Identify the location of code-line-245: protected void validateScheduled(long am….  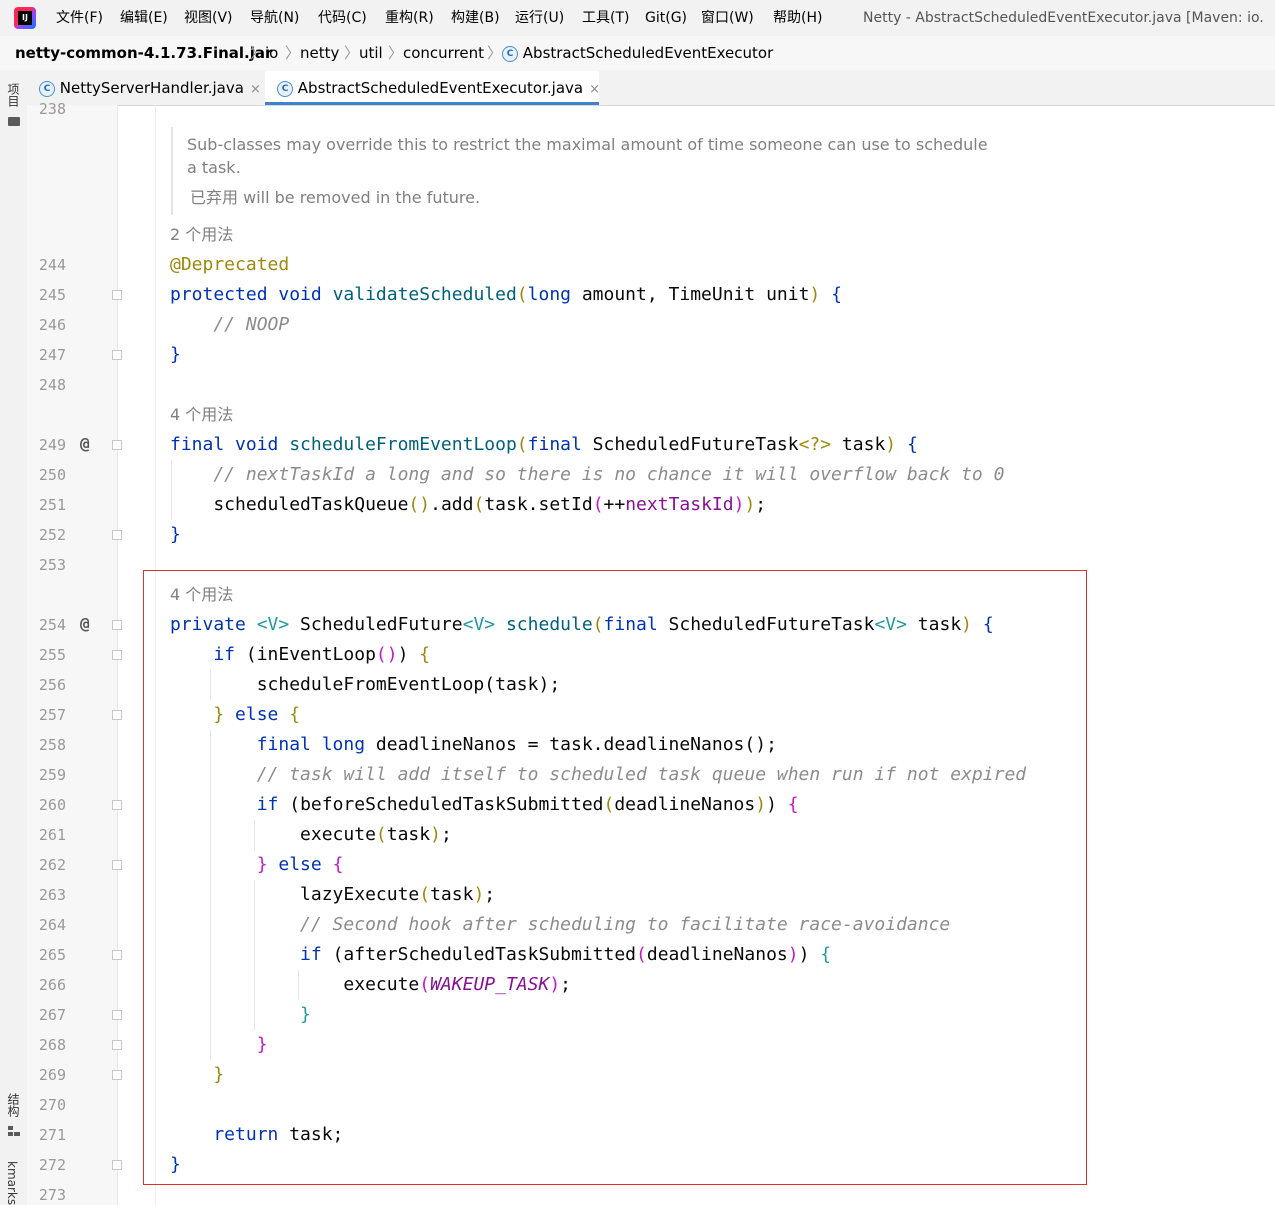
(506, 295).